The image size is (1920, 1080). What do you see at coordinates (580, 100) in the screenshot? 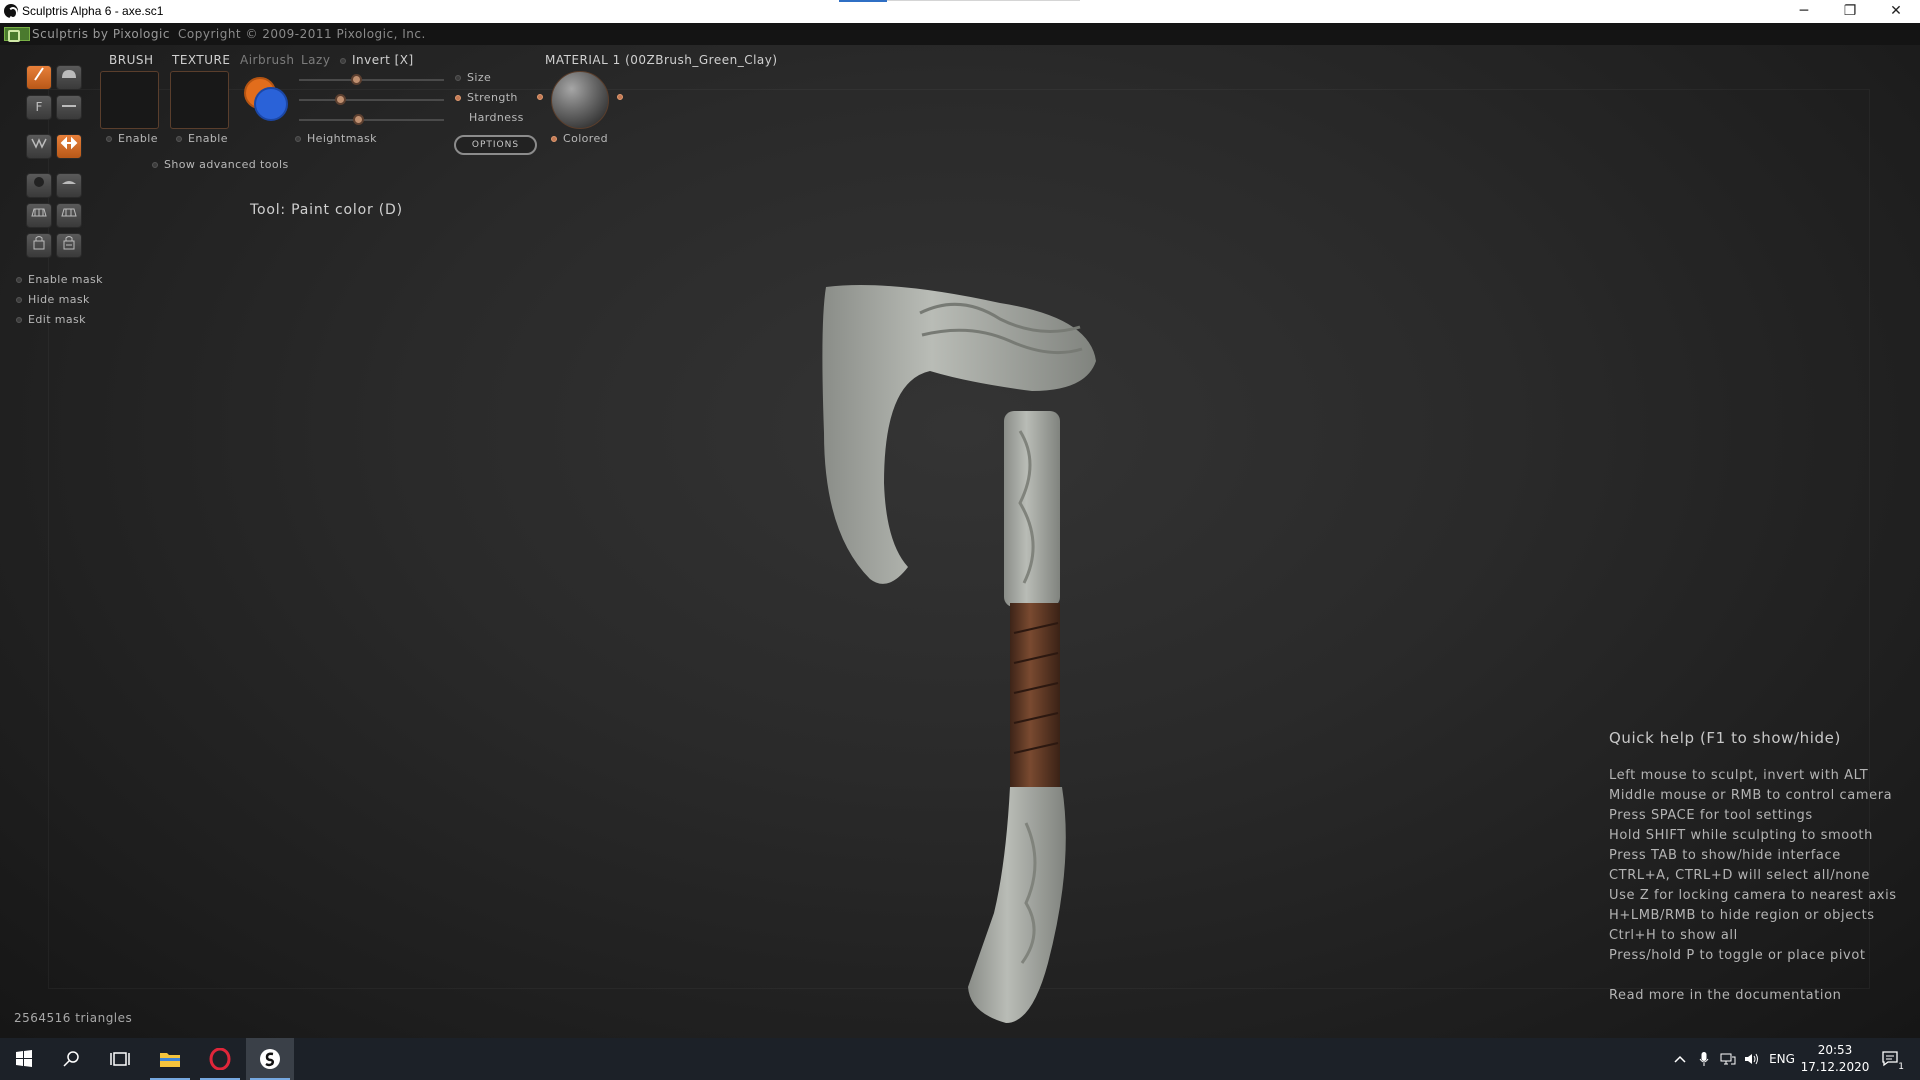
I see `material-preview` at bounding box center [580, 100].